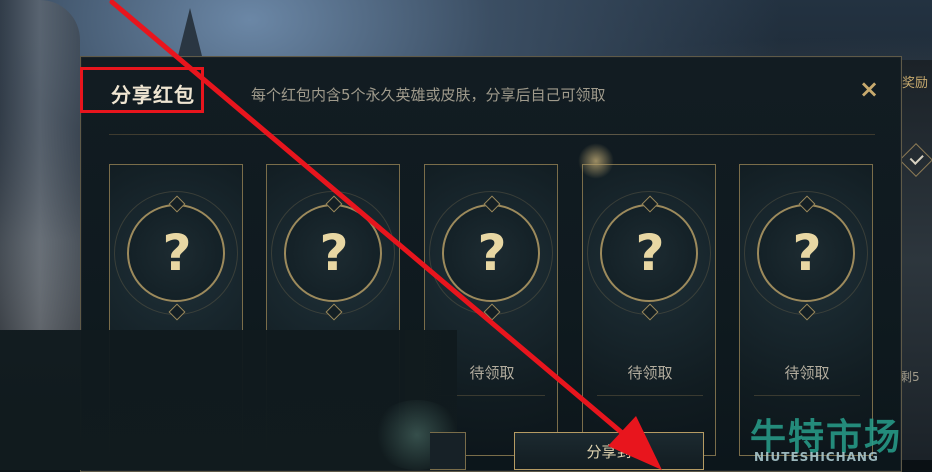  What do you see at coordinates (596, 161) in the screenshot?
I see `light-glow` at bounding box center [596, 161].